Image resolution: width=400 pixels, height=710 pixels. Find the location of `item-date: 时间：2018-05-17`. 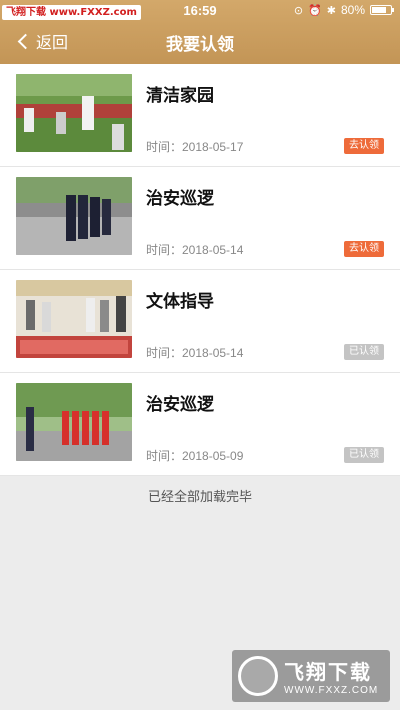

item-date: 时间：2018-05-17 is located at coordinates (195, 147).